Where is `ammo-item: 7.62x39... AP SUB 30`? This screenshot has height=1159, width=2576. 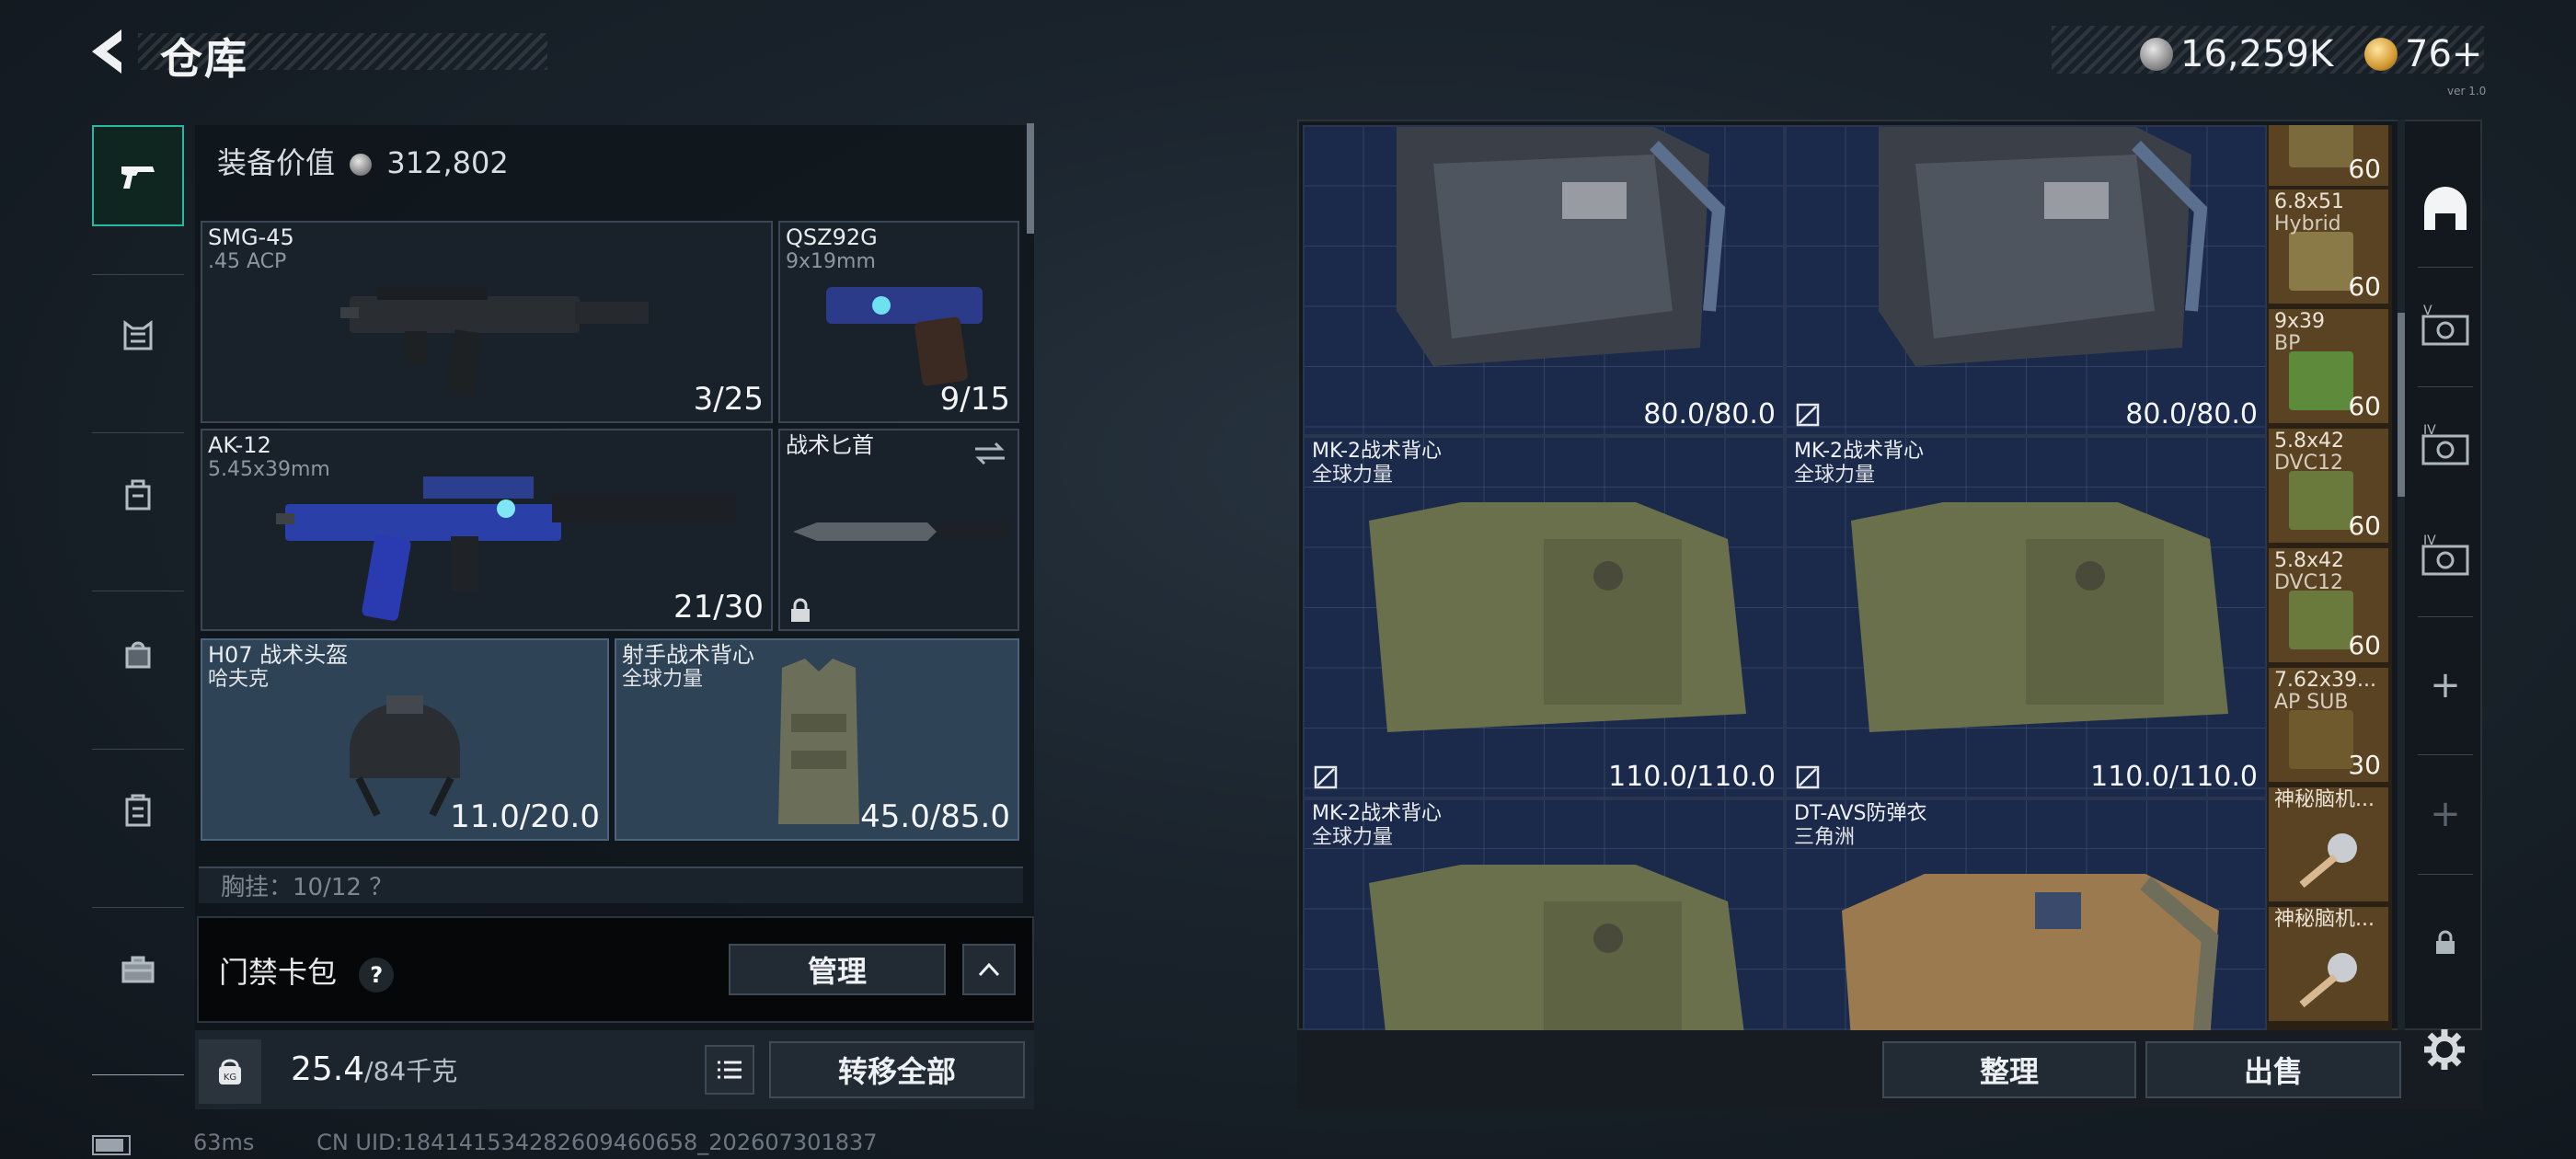
ammo-item: 7.62x39... AP SUB 30 is located at coordinates (2328, 725).